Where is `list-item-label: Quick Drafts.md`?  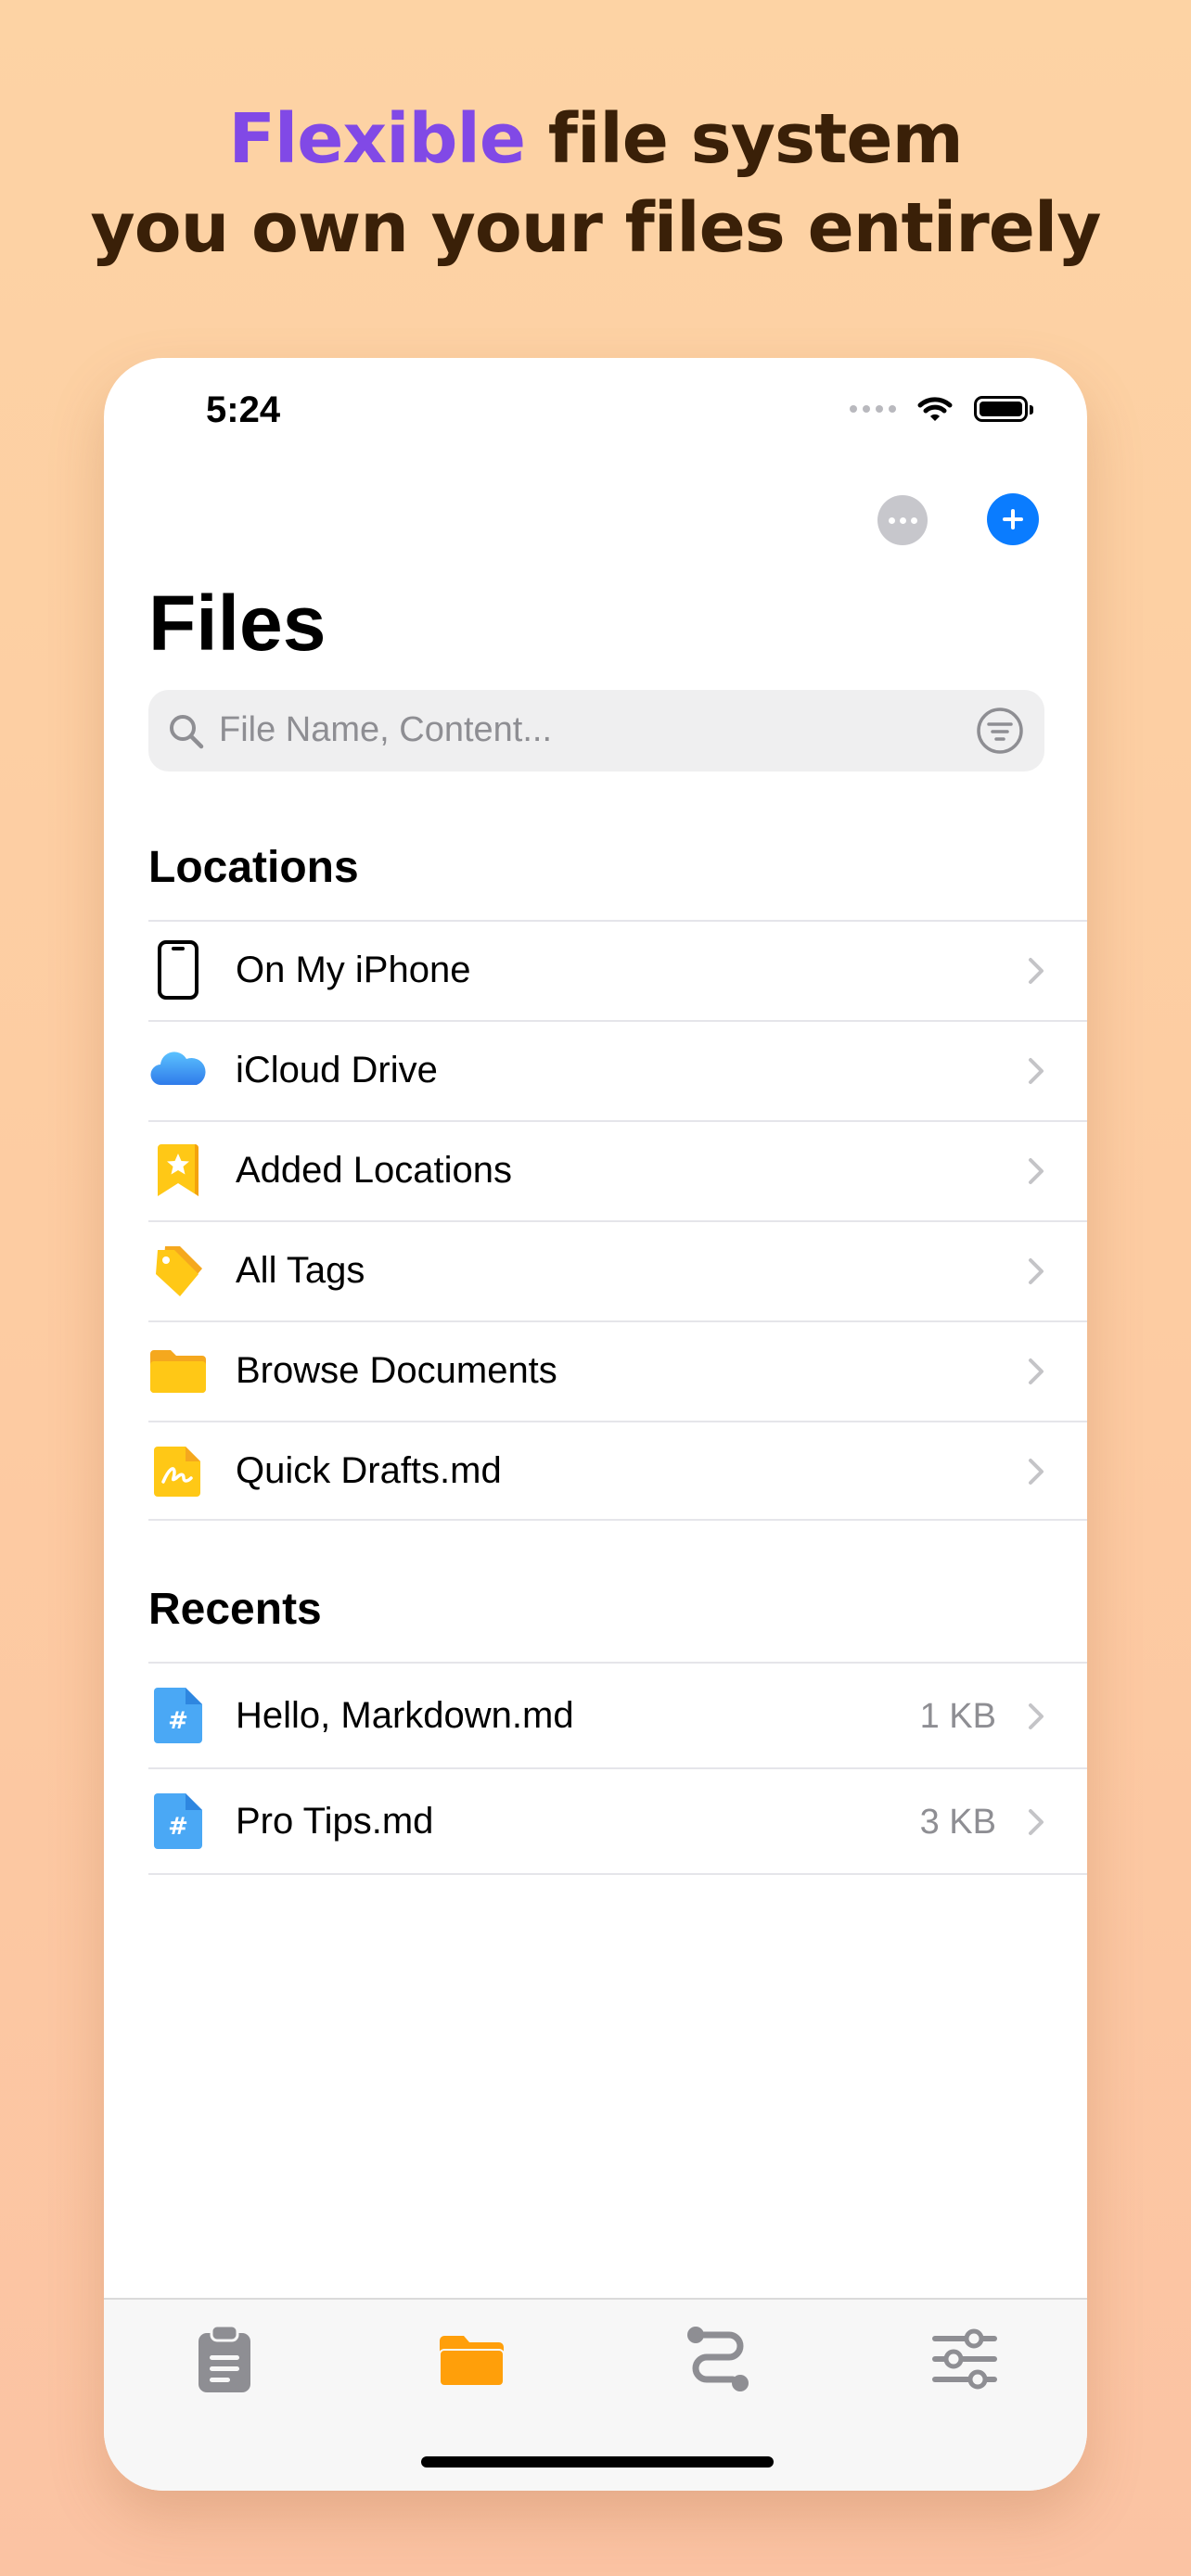 list-item-label: Quick Drafts.md is located at coordinates (369, 1471).